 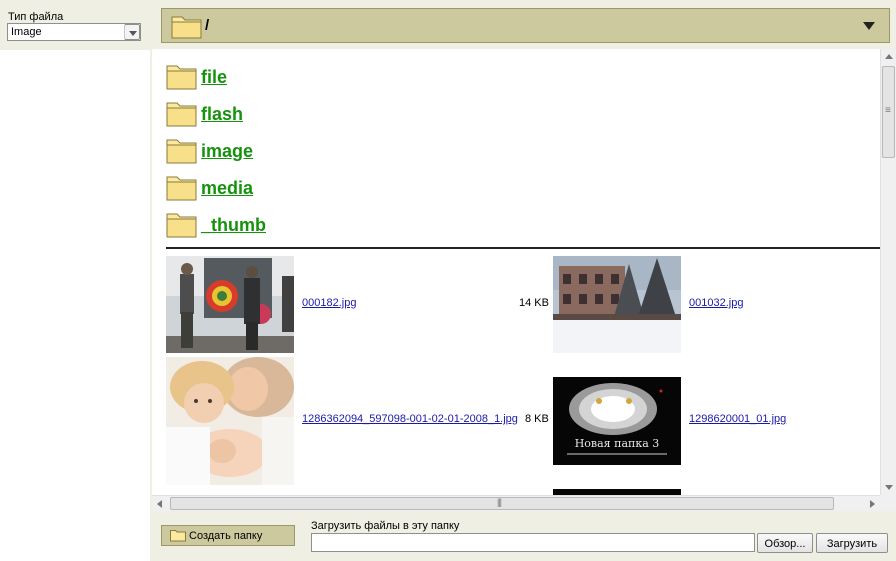 What do you see at coordinates (233, 225) in the screenshot?
I see `folder-link: _thumb` at bounding box center [233, 225].